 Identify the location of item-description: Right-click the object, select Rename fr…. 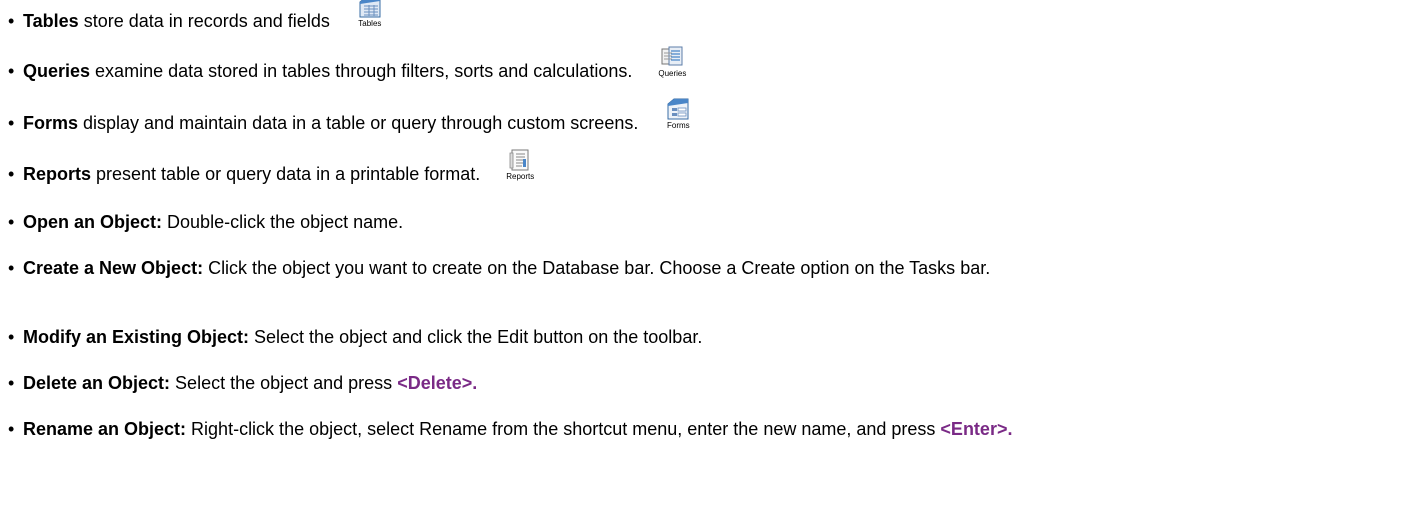
(563, 429).